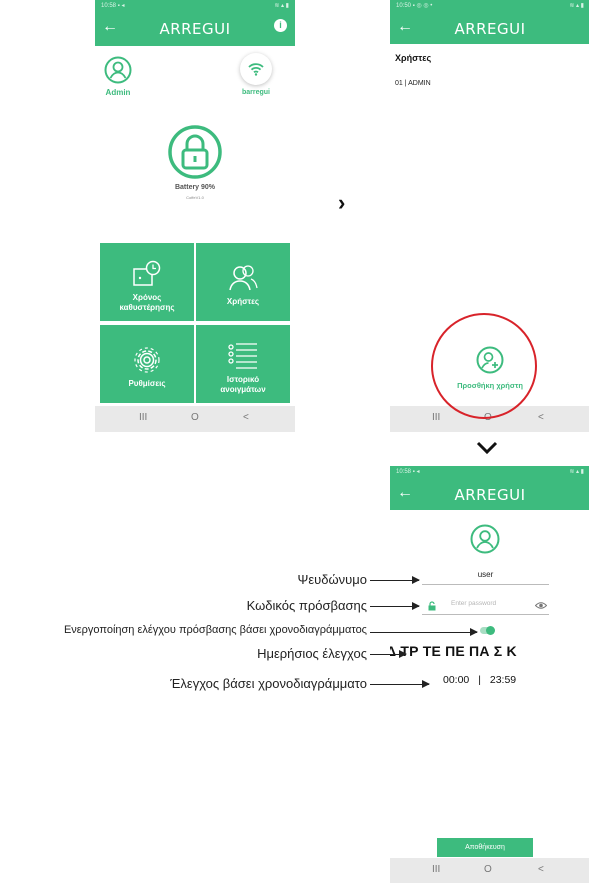 The height and width of the screenshot is (883, 589). What do you see at coordinates (404, 6) in the screenshot?
I see `status-time: 10:50` at bounding box center [404, 6].